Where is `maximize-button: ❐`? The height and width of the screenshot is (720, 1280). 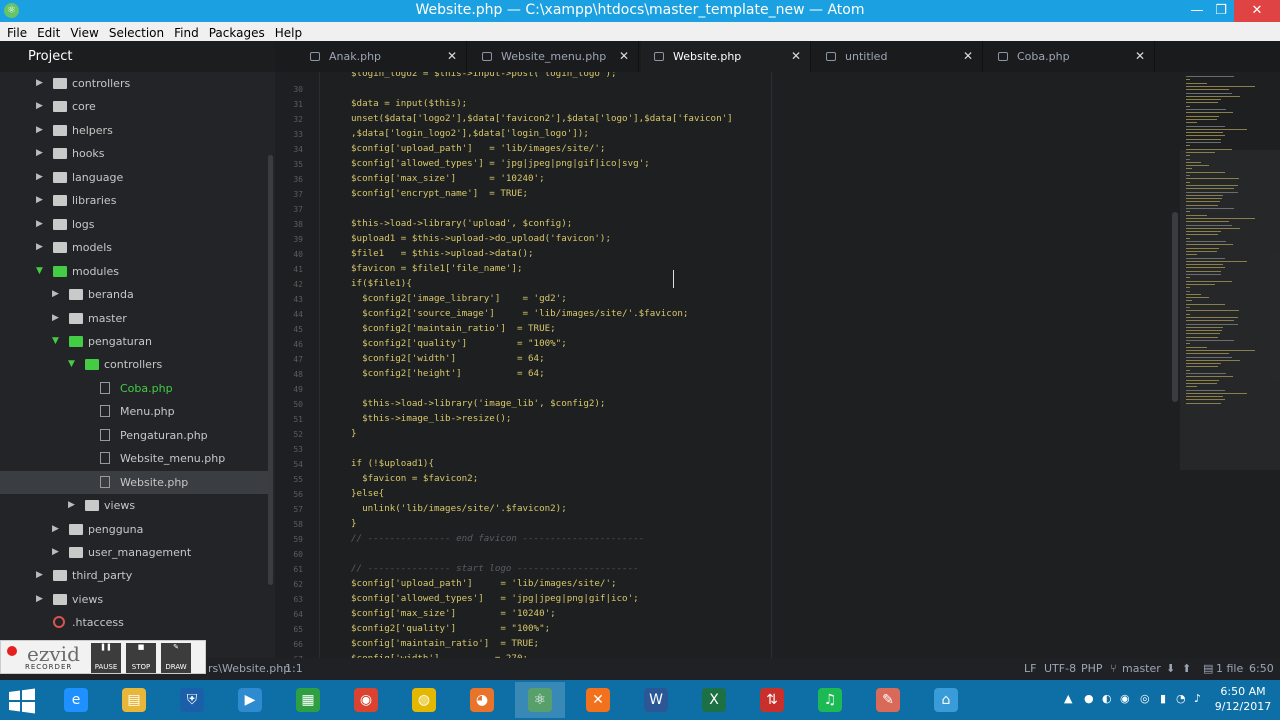 maximize-button: ❐ is located at coordinates (1221, 11).